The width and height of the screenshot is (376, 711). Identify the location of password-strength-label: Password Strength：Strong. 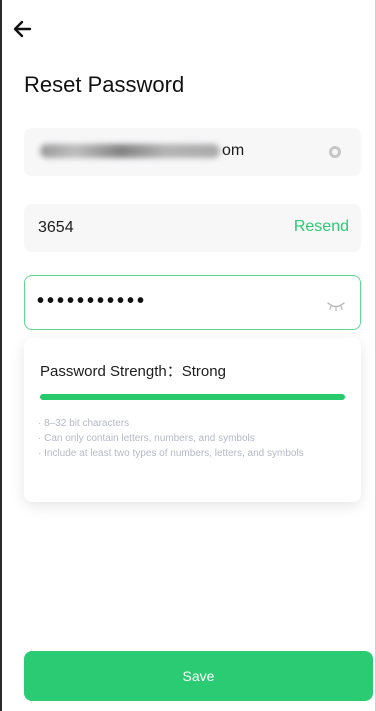
(133, 371).